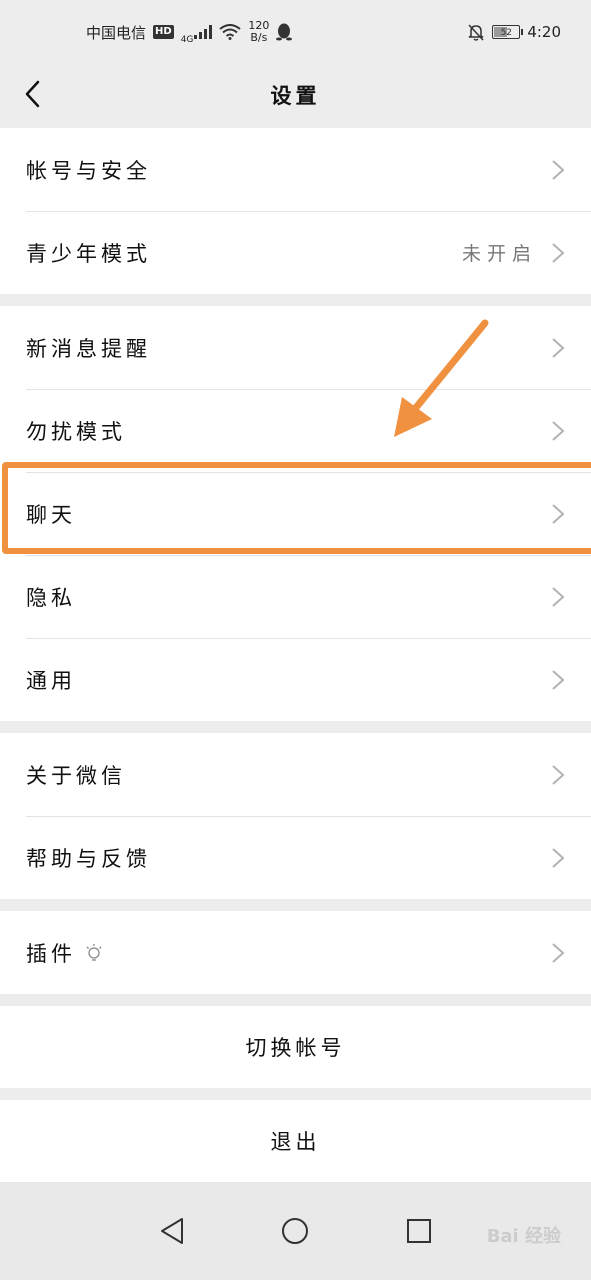 The height and width of the screenshot is (1280, 591). I want to click on wifi-icon, so click(230, 32).